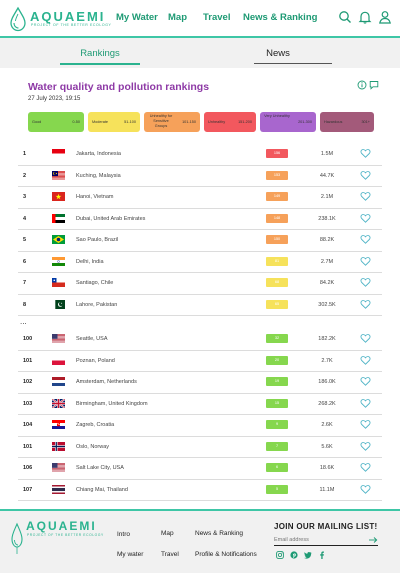 This screenshot has height=573, width=400. I want to click on footer-link-map: Map, so click(167, 533).